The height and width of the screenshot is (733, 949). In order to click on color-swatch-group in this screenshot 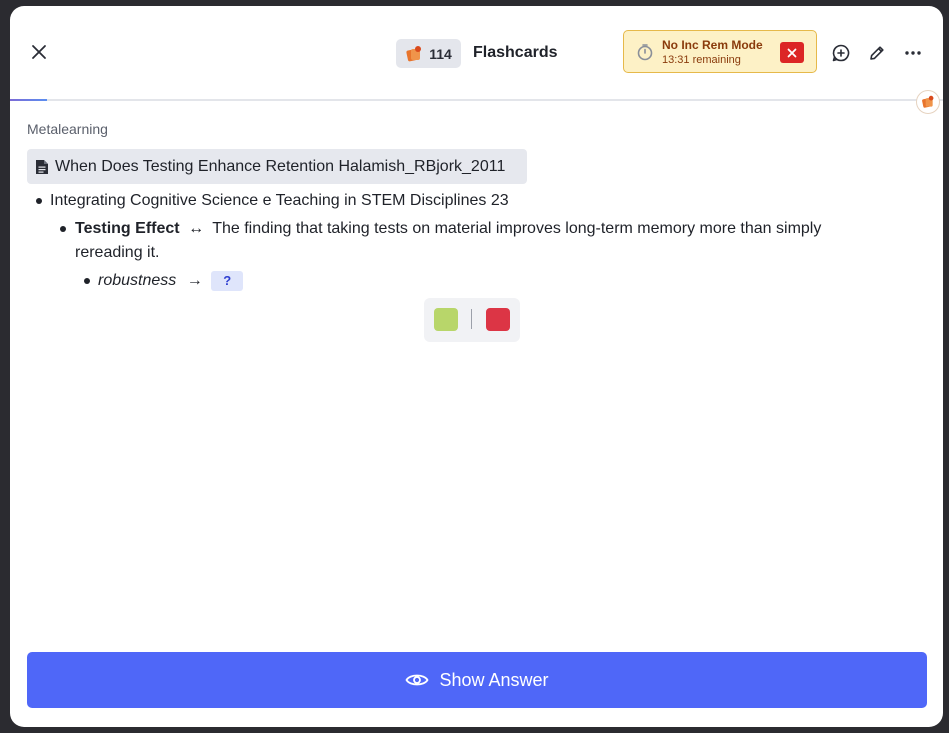, I will do `click(472, 320)`.